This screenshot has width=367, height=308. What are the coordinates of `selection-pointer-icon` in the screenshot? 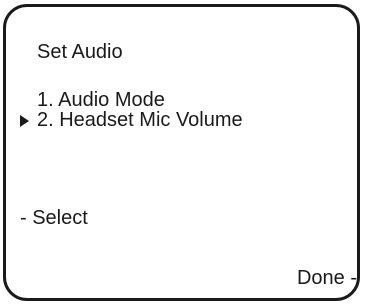 It's located at (24, 121).